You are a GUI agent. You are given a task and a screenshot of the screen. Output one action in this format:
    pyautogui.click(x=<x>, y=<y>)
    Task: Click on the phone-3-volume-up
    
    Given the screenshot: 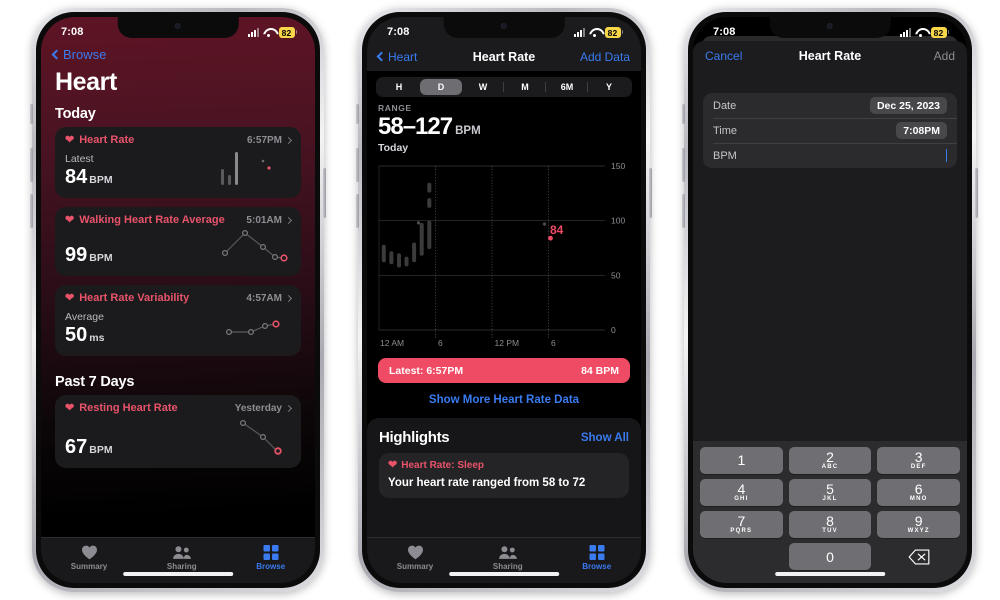 What is the action you would take?
    pyautogui.click(x=683, y=165)
    